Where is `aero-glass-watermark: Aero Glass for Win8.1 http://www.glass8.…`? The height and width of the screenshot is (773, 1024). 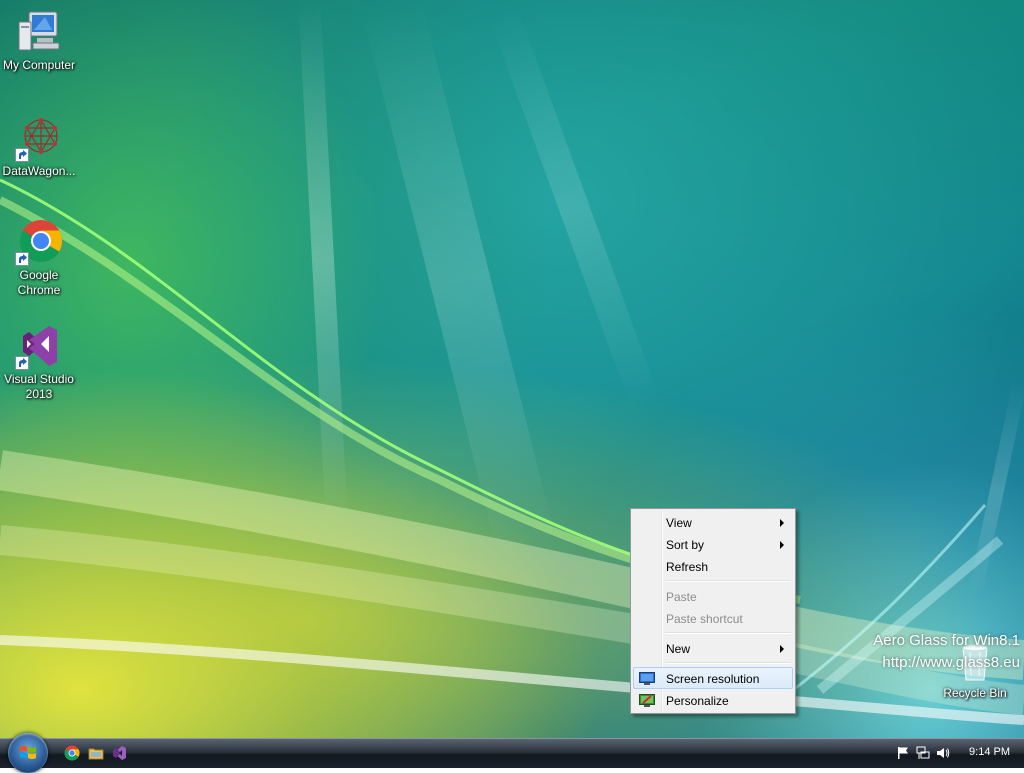 aero-glass-watermark: Aero Glass for Win8.1 http://www.glass8.… is located at coordinates (946, 652).